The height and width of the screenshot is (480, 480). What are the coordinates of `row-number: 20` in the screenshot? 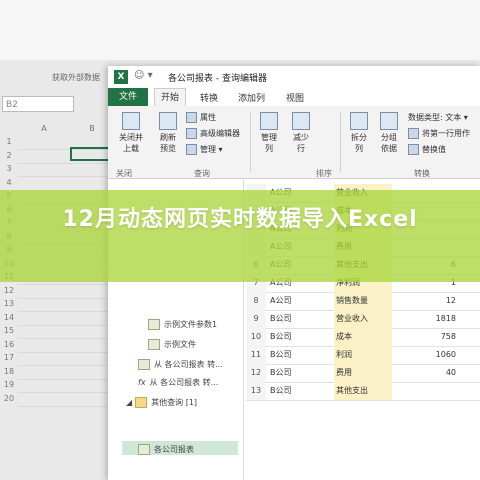 It's located at (9, 398).